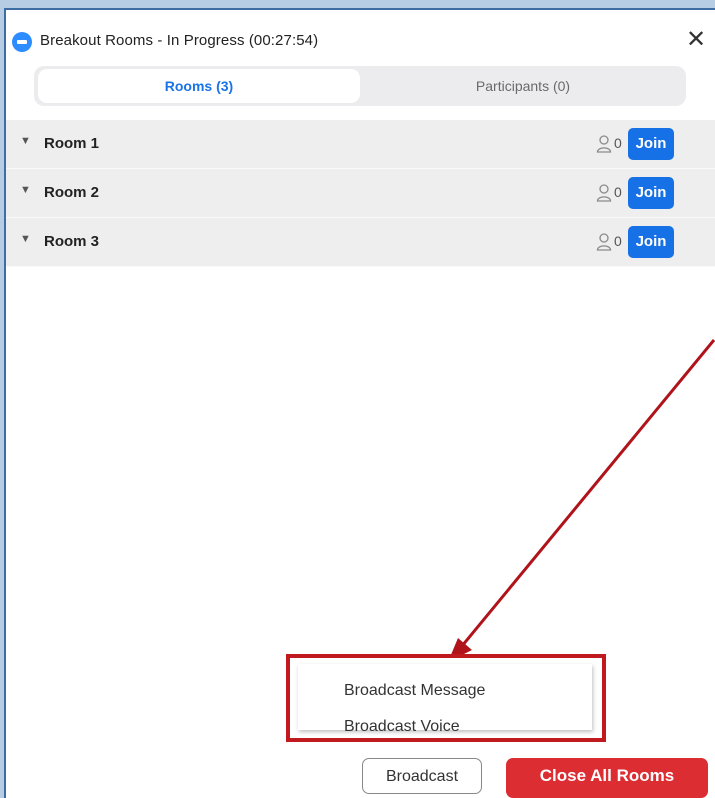 This screenshot has height=798, width=715. I want to click on close-all-rooms-button: Close All Rooms, so click(607, 778).